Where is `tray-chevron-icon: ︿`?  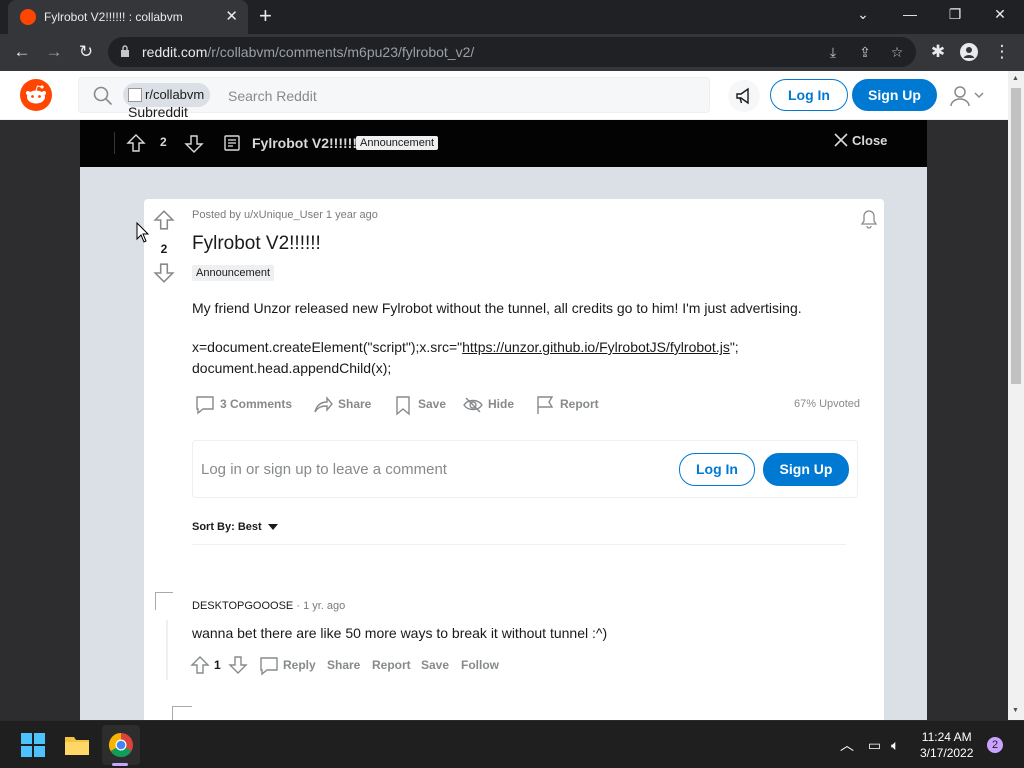
tray-chevron-icon: ︿ is located at coordinates (847, 745).